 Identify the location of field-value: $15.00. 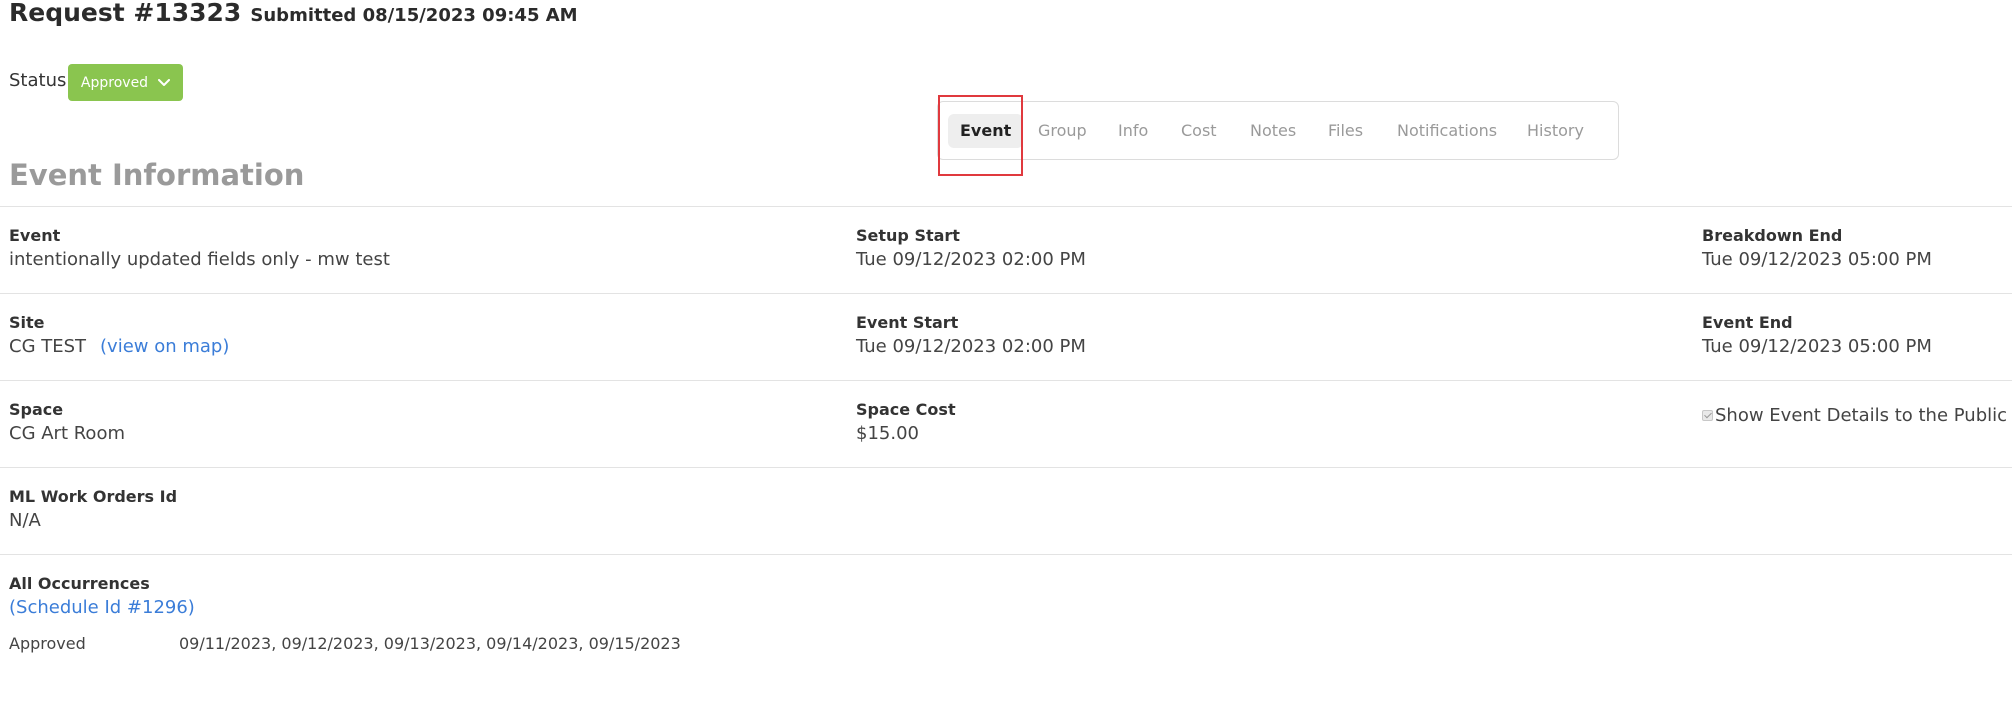
(887, 433).